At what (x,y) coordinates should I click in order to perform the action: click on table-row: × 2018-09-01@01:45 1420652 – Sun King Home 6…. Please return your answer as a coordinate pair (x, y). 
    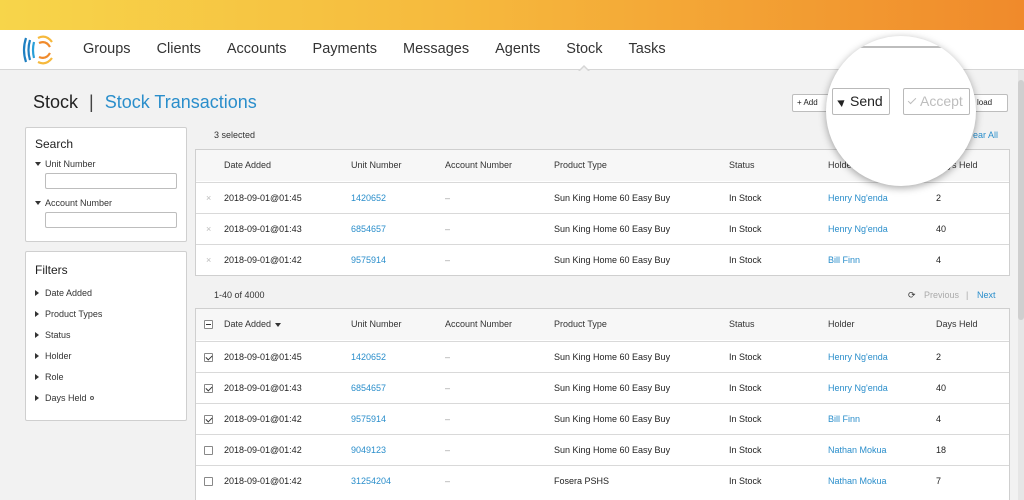
    Looking at the image, I should click on (602, 197).